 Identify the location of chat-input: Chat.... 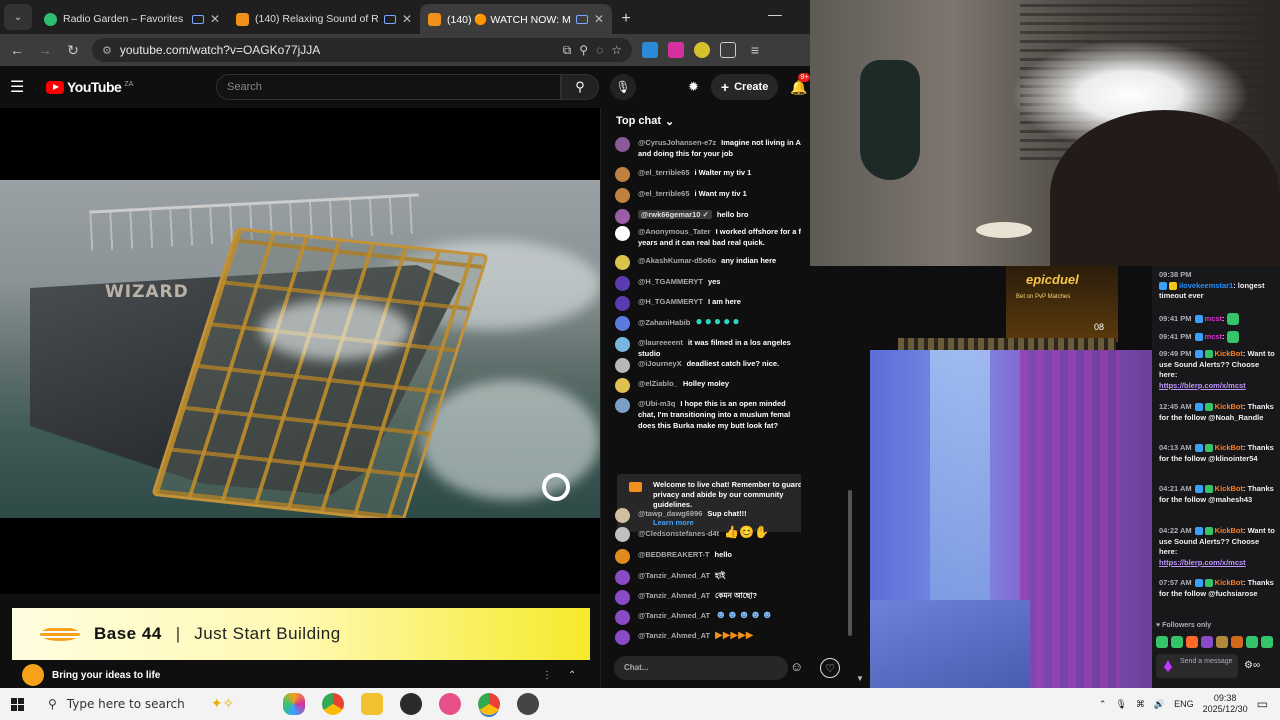
(701, 668).